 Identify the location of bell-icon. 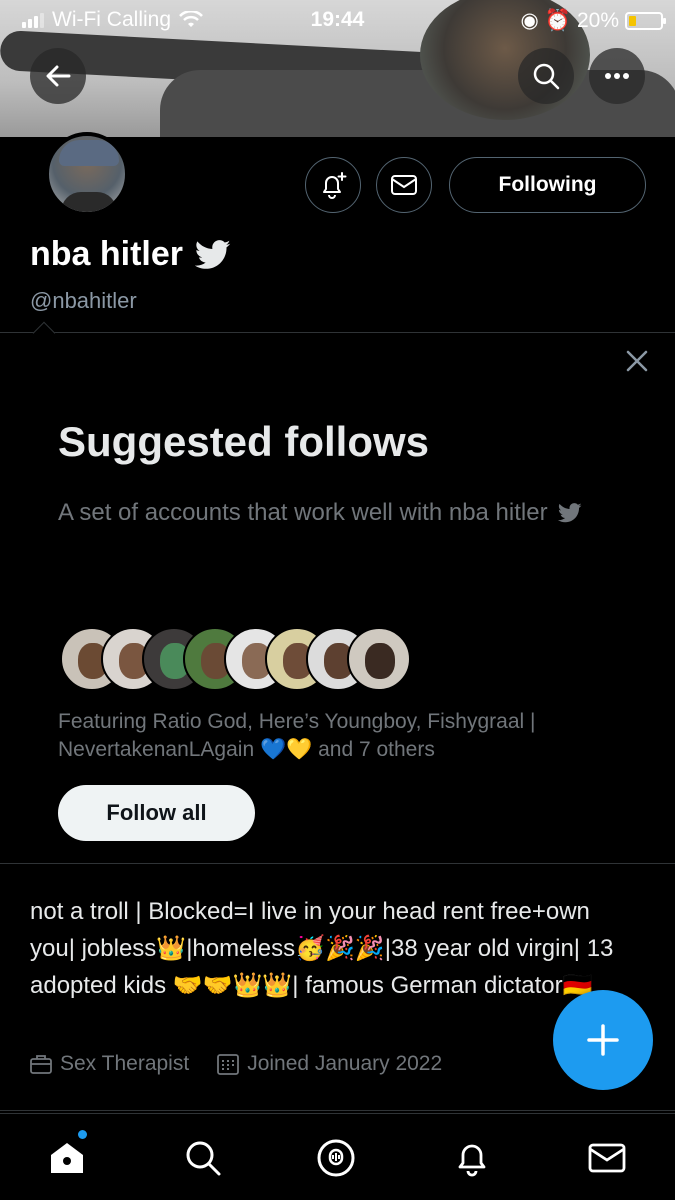
(472, 1160).